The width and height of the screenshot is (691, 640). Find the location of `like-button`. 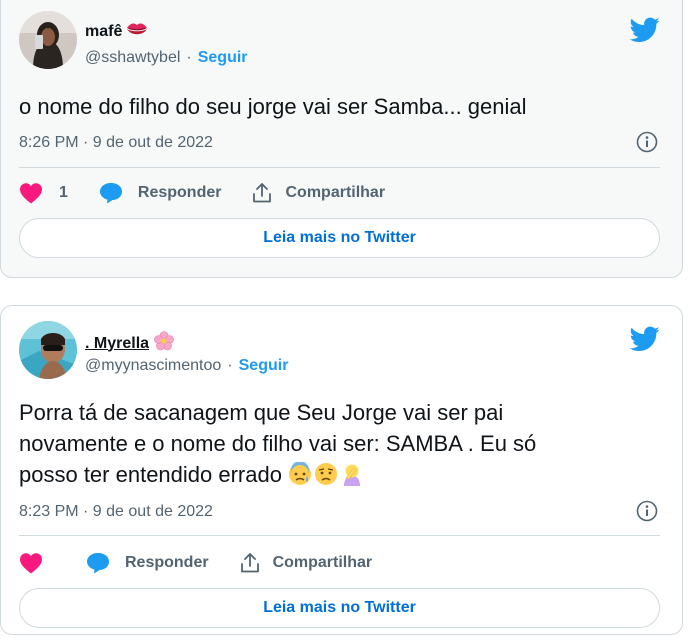

like-button is located at coordinates (31, 563).